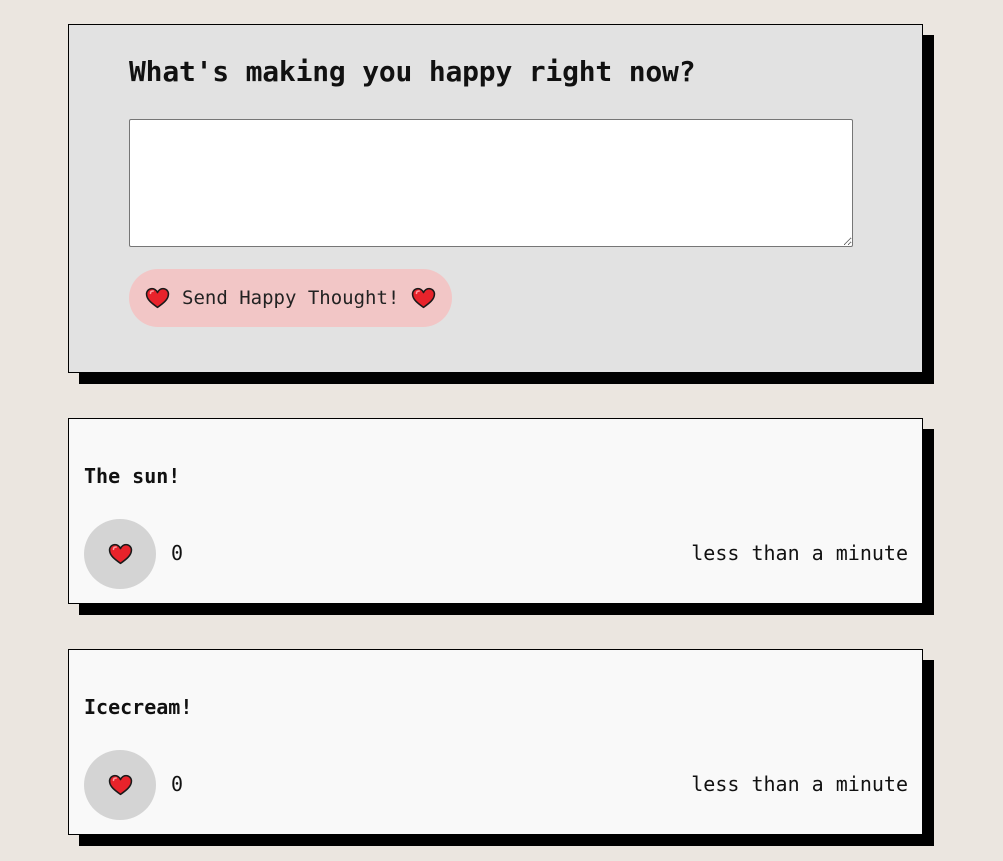  What do you see at coordinates (412, 71) in the screenshot?
I see `form-title: What's making you happy right now?` at bounding box center [412, 71].